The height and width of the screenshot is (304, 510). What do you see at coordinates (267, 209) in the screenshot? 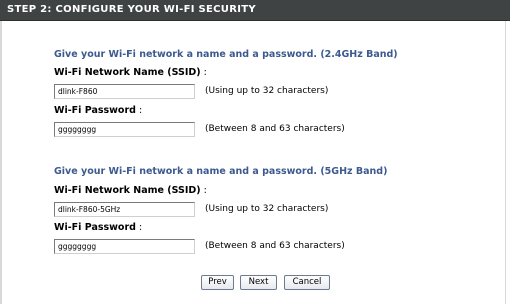
I see `band-5-ssid-hint: (Using up to 32 characters)` at bounding box center [267, 209].